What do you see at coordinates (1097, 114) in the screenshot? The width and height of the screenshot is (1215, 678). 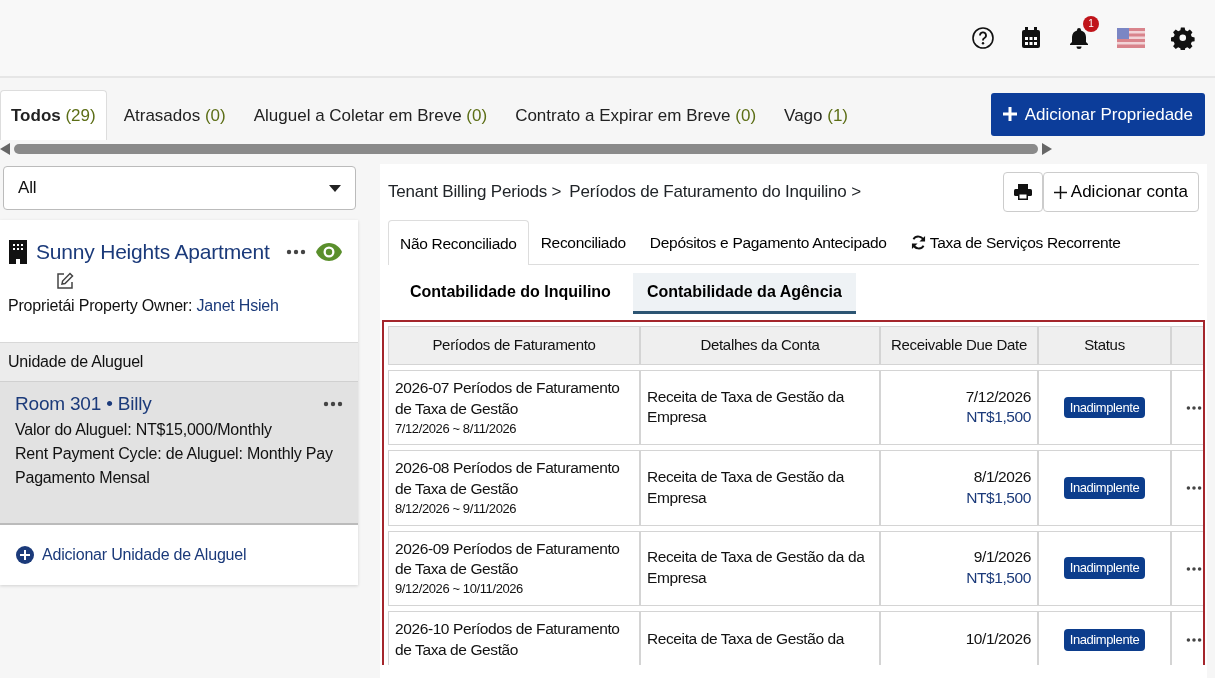 I see `add-property-button: Adicionar Propriedade` at bounding box center [1097, 114].